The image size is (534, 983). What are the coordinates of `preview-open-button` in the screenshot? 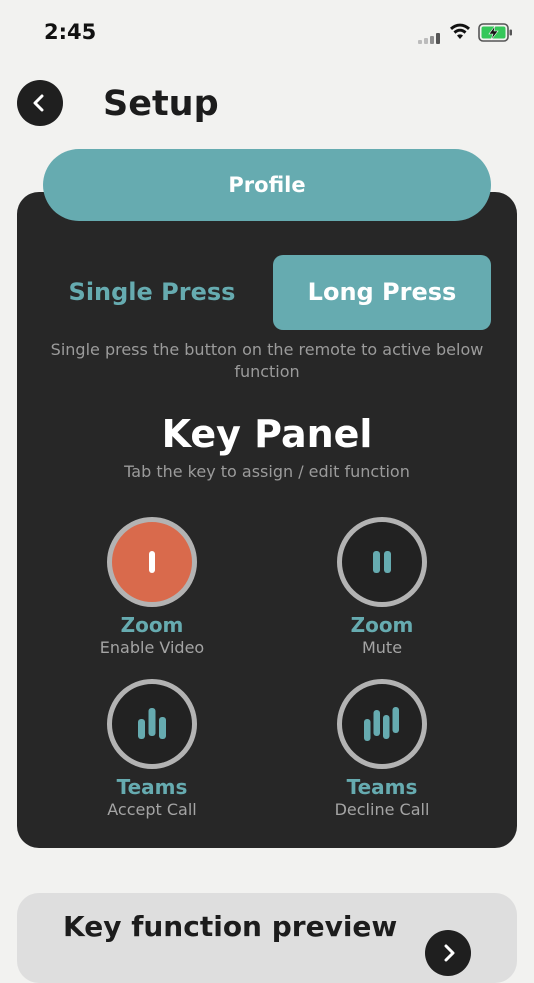 It's located at (448, 953).